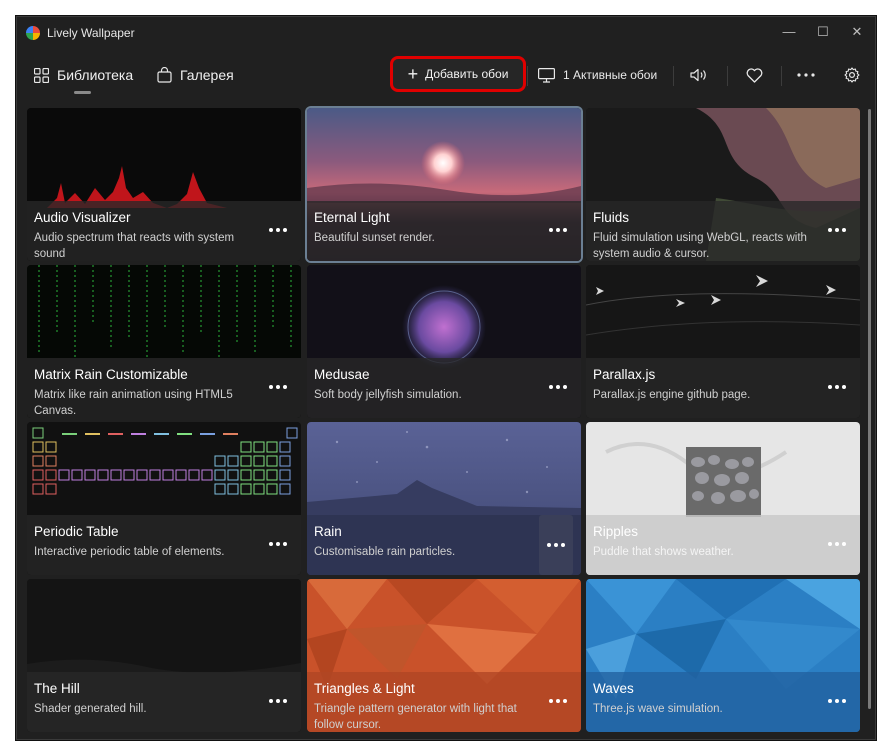 This screenshot has height=756, width=893. I want to click on card-info: Eternal Light Beautiful sunset render., so click(444, 231).